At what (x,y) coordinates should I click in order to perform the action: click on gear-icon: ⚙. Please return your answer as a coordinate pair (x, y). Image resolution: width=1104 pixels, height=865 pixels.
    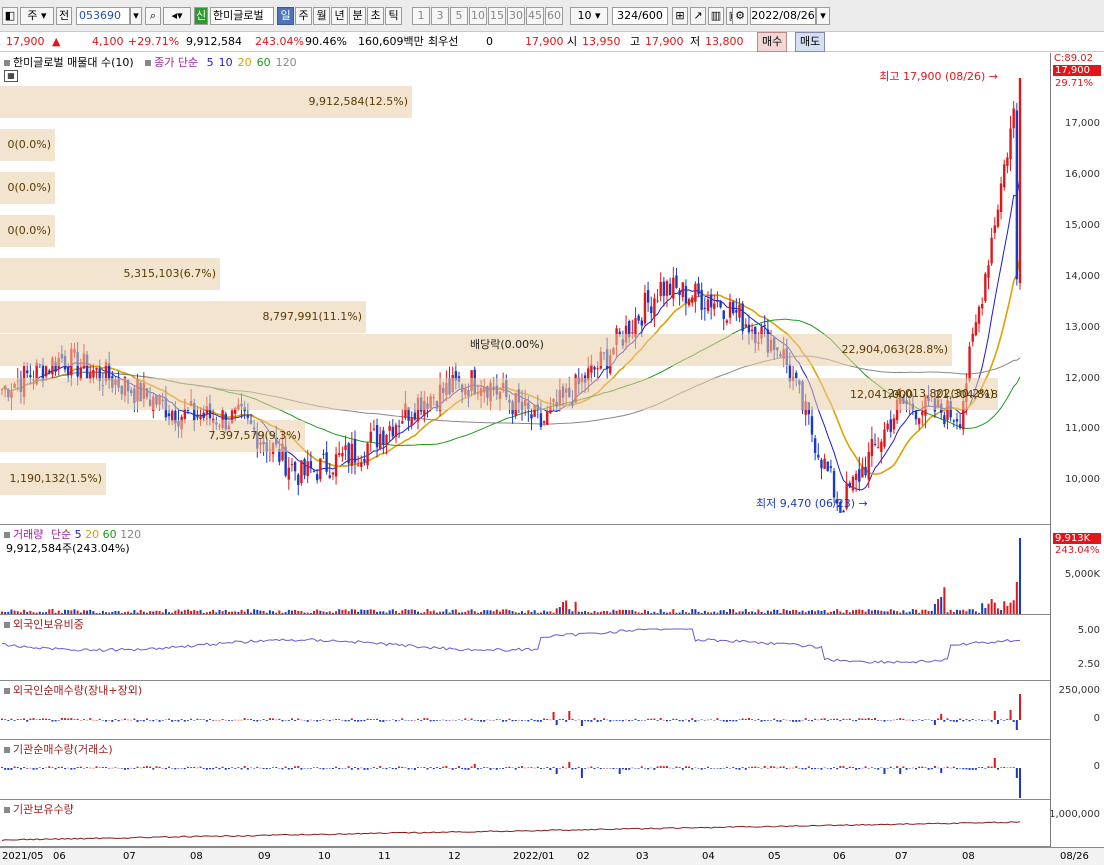
    Looking at the image, I should click on (740, 16).